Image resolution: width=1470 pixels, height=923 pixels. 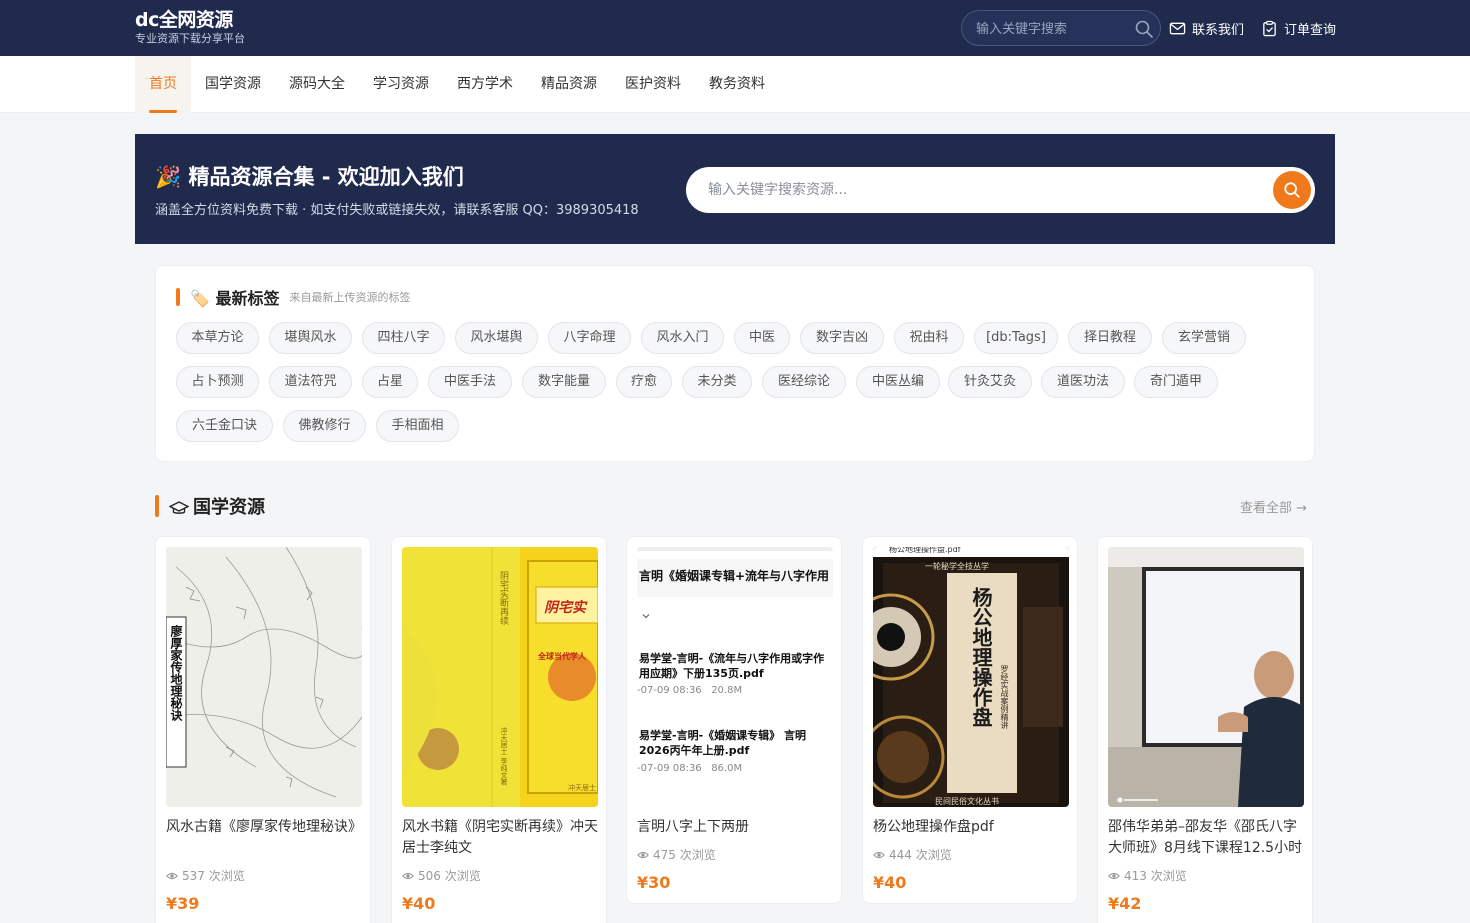 I want to click on tag-item: 四柱八字, so click(x=403, y=338).